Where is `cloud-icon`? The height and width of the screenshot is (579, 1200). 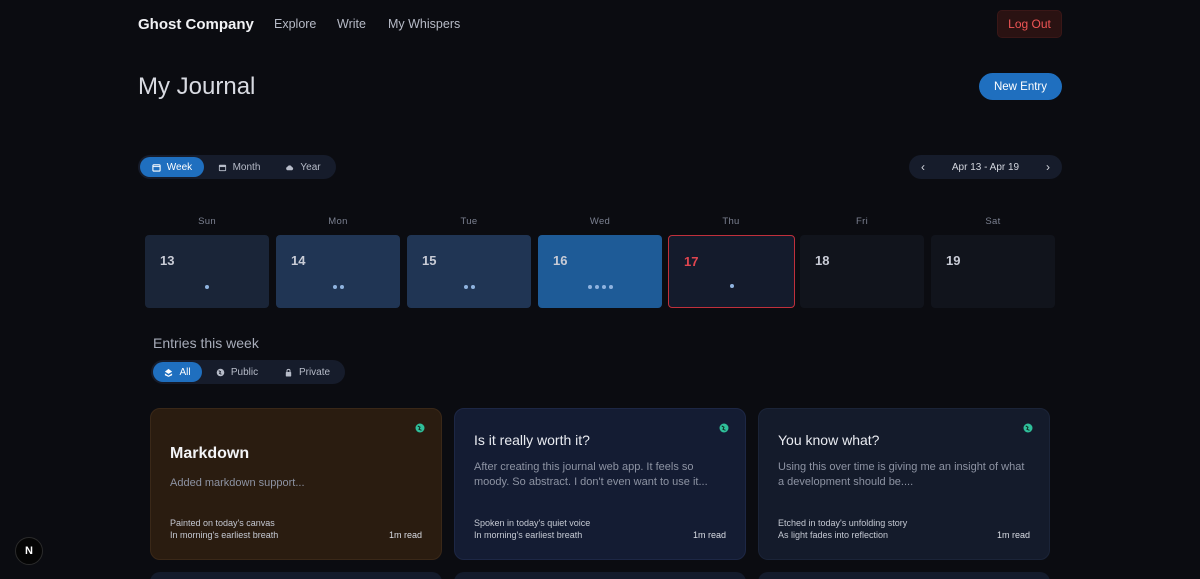 cloud-icon is located at coordinates (289, 167).